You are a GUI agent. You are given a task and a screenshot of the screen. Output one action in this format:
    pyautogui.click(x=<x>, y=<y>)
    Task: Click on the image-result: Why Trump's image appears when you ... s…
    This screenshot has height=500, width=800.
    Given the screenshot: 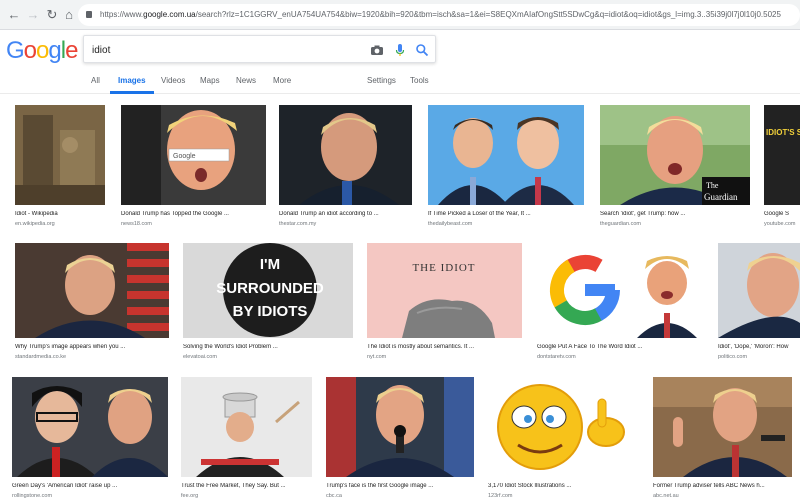 What is the action you would take?
    pyautogui.click(x=92, y=303)
    